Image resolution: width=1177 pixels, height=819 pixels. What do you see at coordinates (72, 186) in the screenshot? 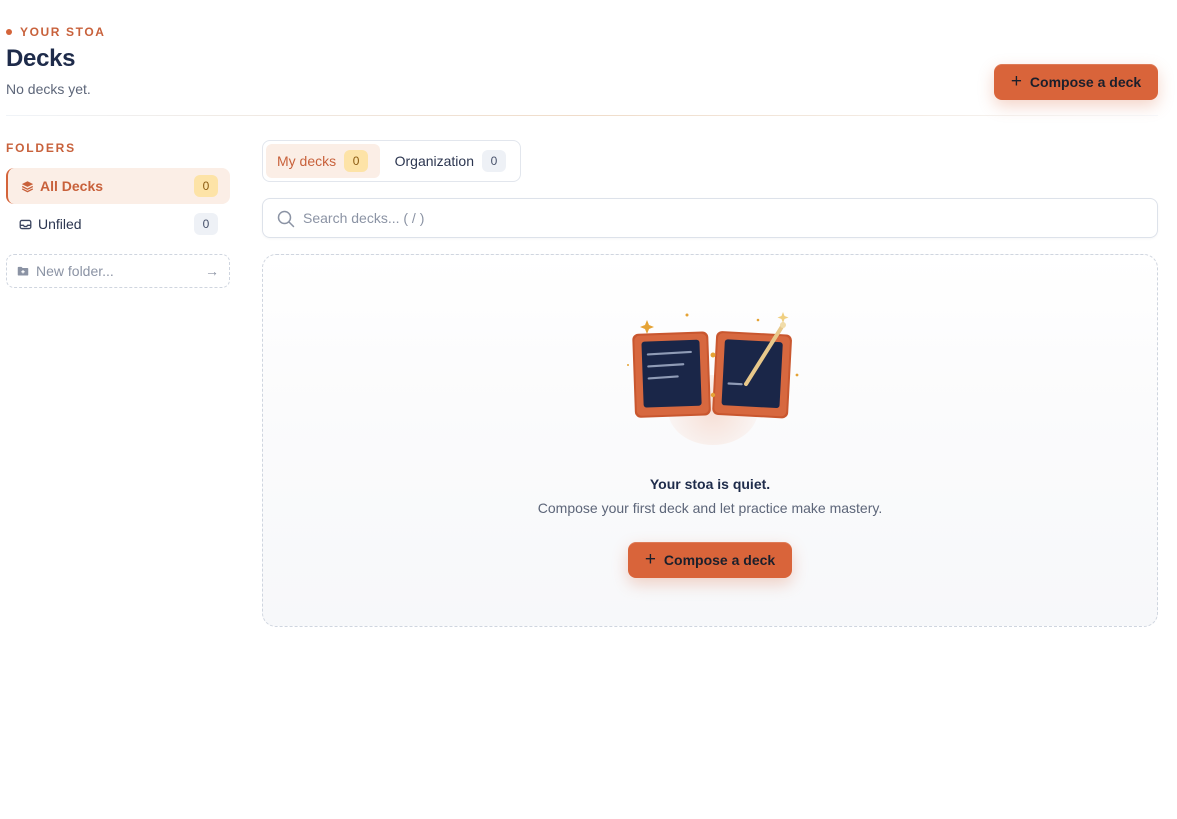
I see `sidebar-item-label: All Decks` at bounding box center [72, 186].